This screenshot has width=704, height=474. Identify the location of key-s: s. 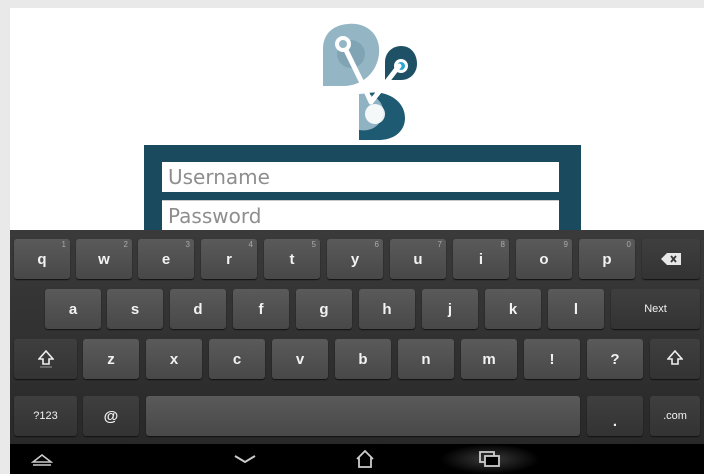
(135, 309).